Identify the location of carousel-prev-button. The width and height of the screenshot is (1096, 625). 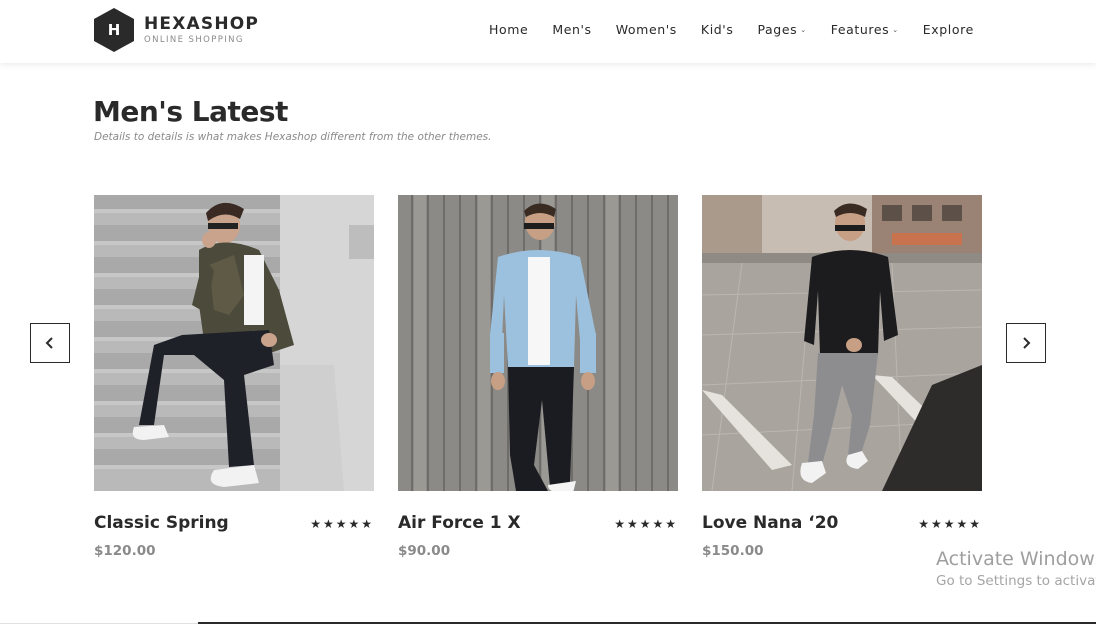
(50, 343).